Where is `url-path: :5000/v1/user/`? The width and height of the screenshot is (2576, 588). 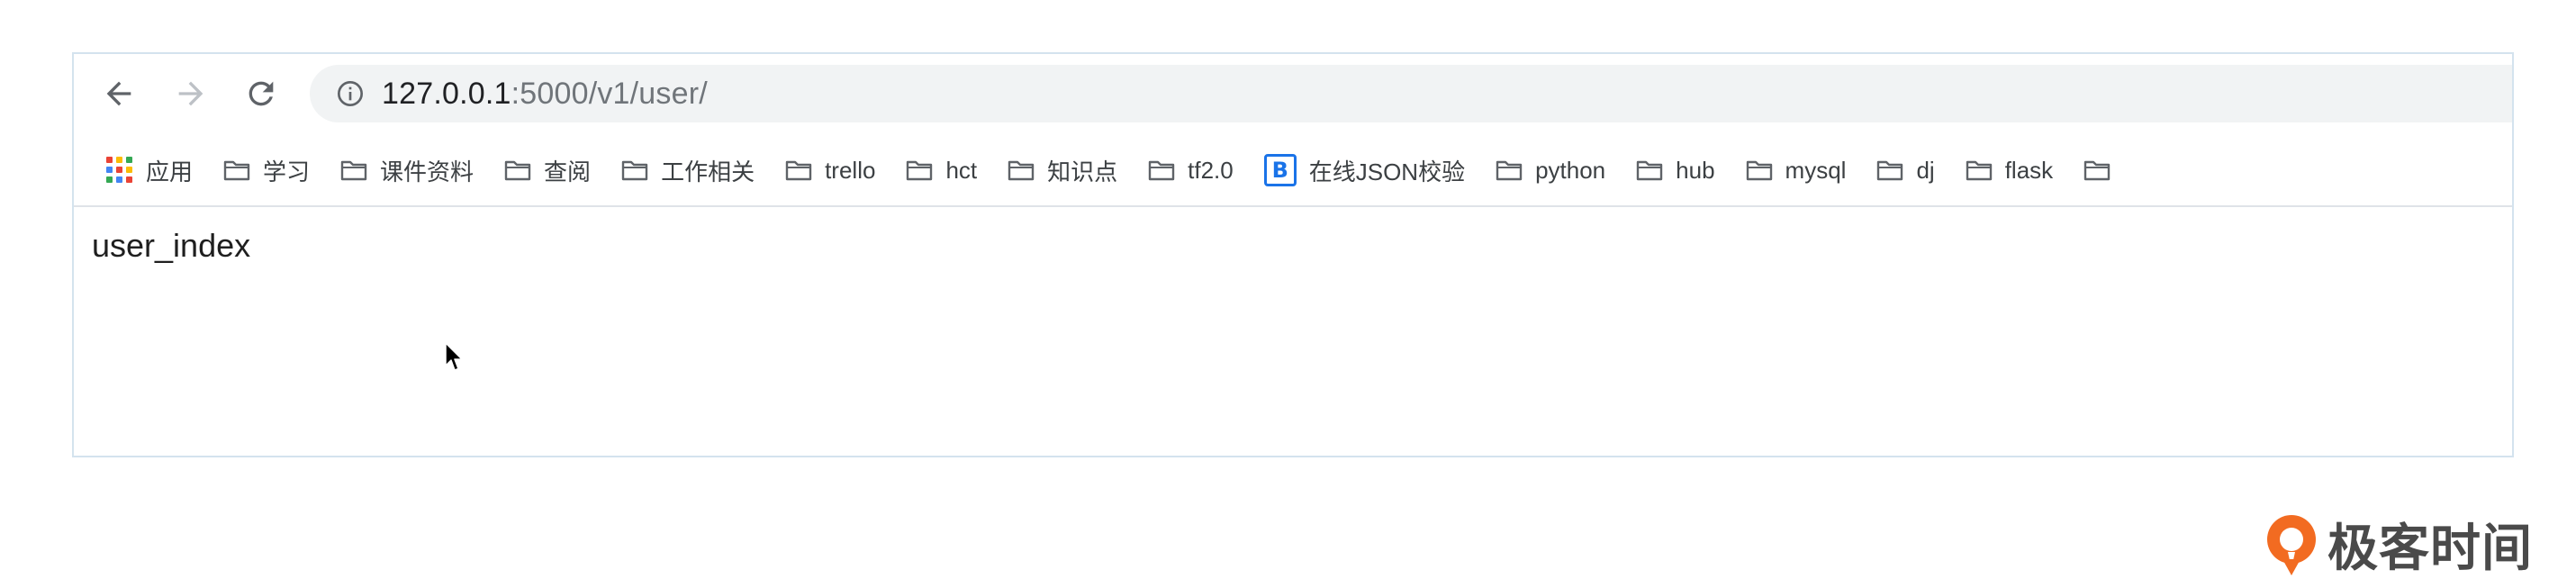
url-path: :5000/v1/user/ is located at coordinates (609, 93).